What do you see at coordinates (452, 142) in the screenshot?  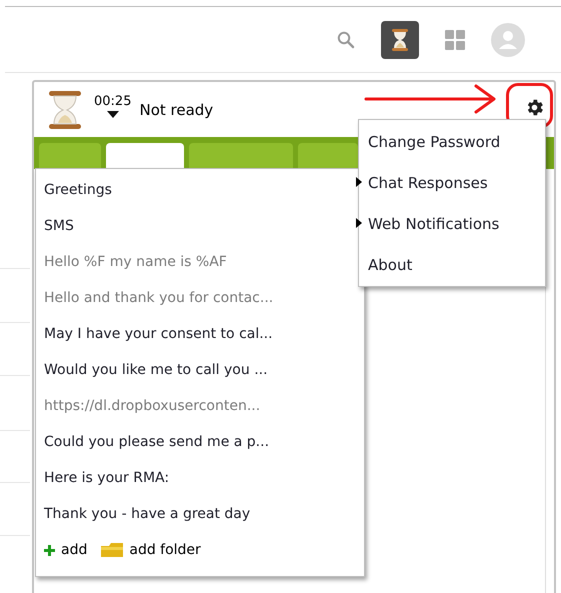 I see `menu-item: Change Password` at bounding box center [452, 142].